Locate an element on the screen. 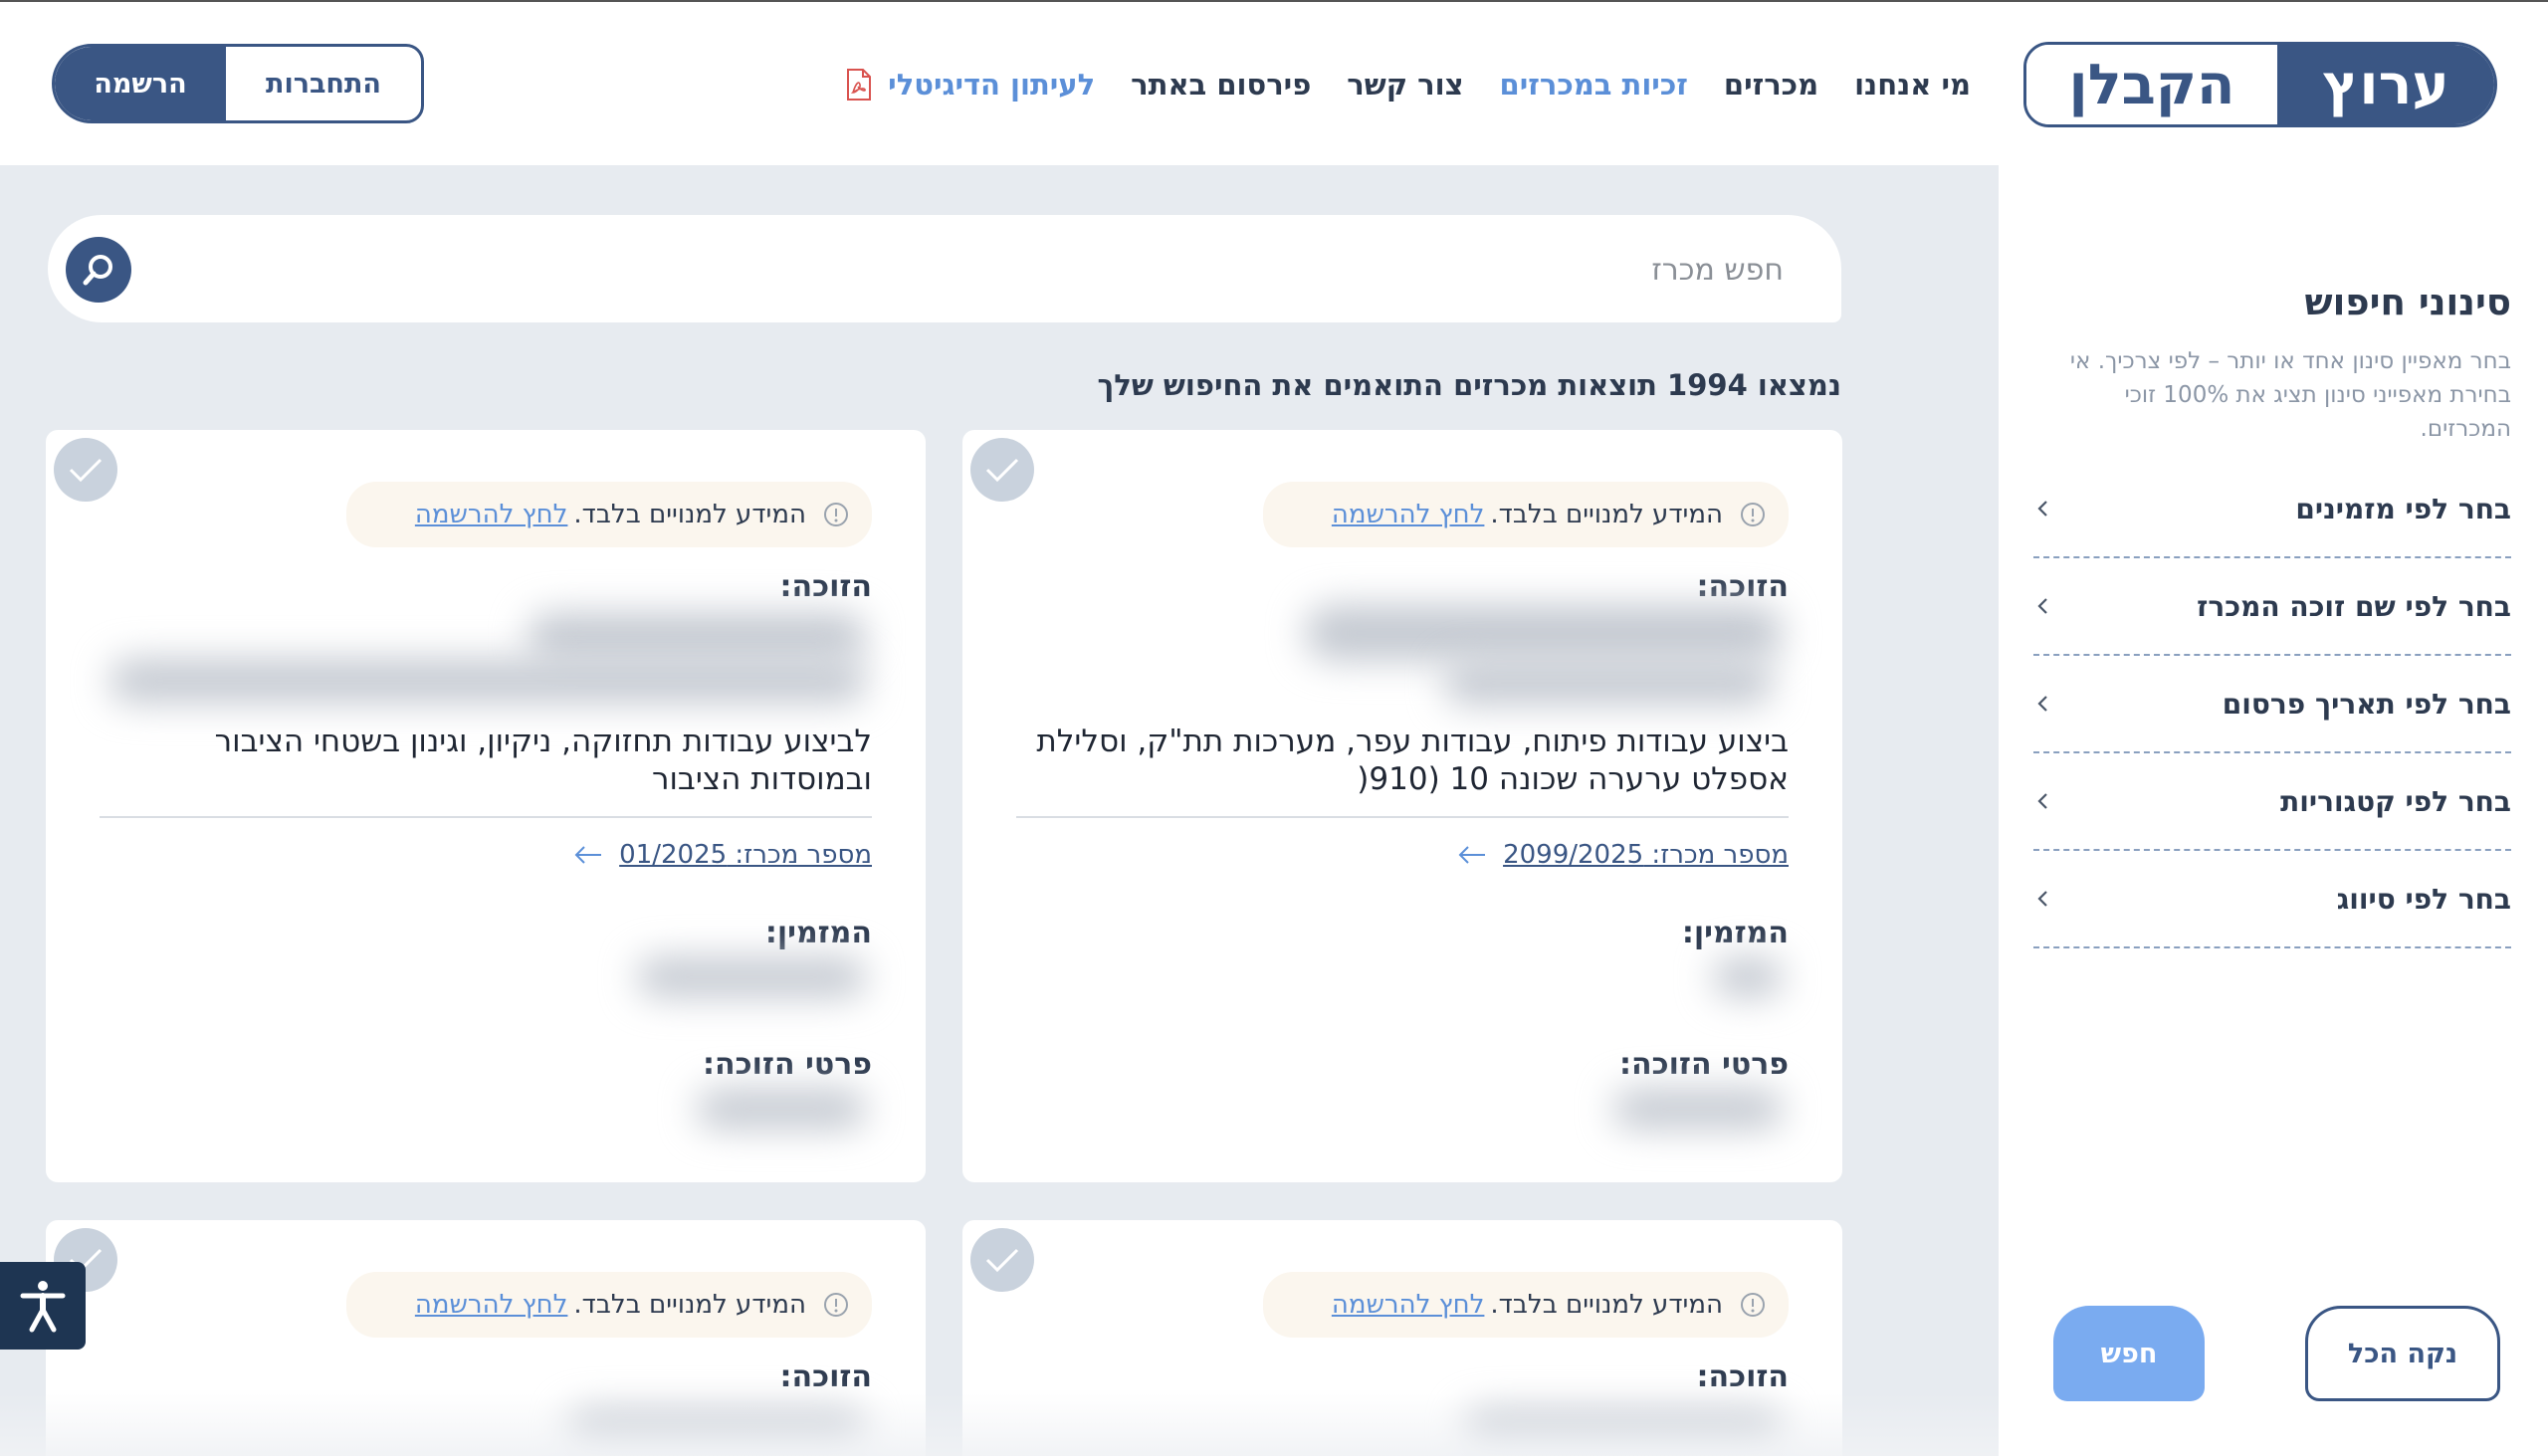 This screenshot has width=2548, height=1456. search-icon is located at coordinates (97, 270).